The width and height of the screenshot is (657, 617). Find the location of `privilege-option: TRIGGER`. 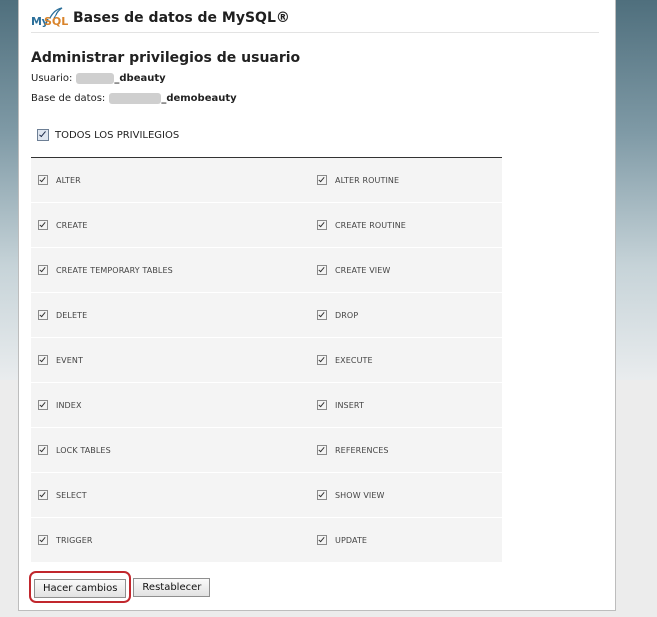

privilege-option: TRIGGER is located at coordinates (65, 540).